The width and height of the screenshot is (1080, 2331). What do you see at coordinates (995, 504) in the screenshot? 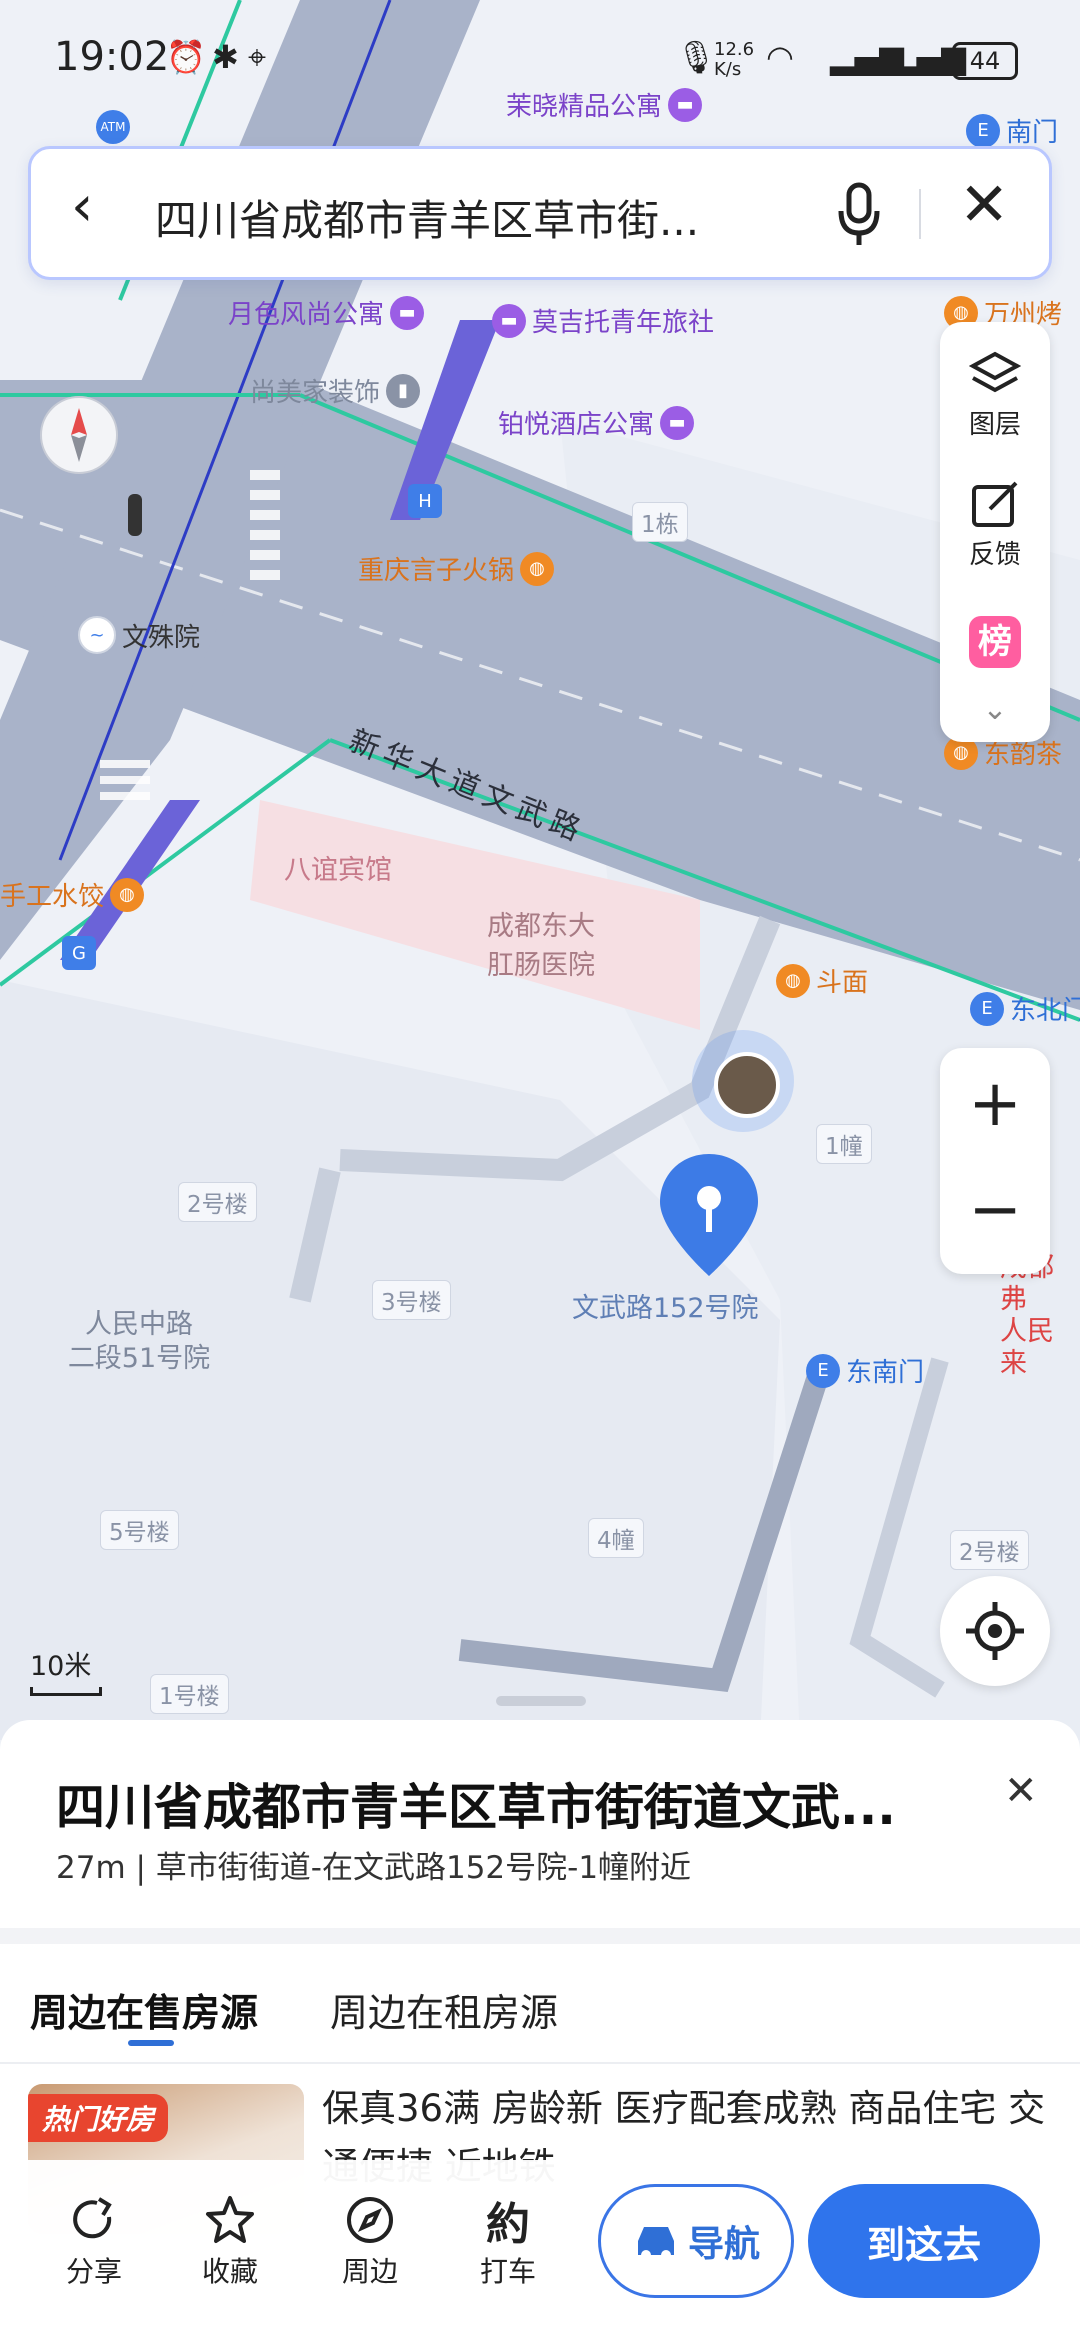
I see `feedback-edit-icon` at bounding box center [995, 504].